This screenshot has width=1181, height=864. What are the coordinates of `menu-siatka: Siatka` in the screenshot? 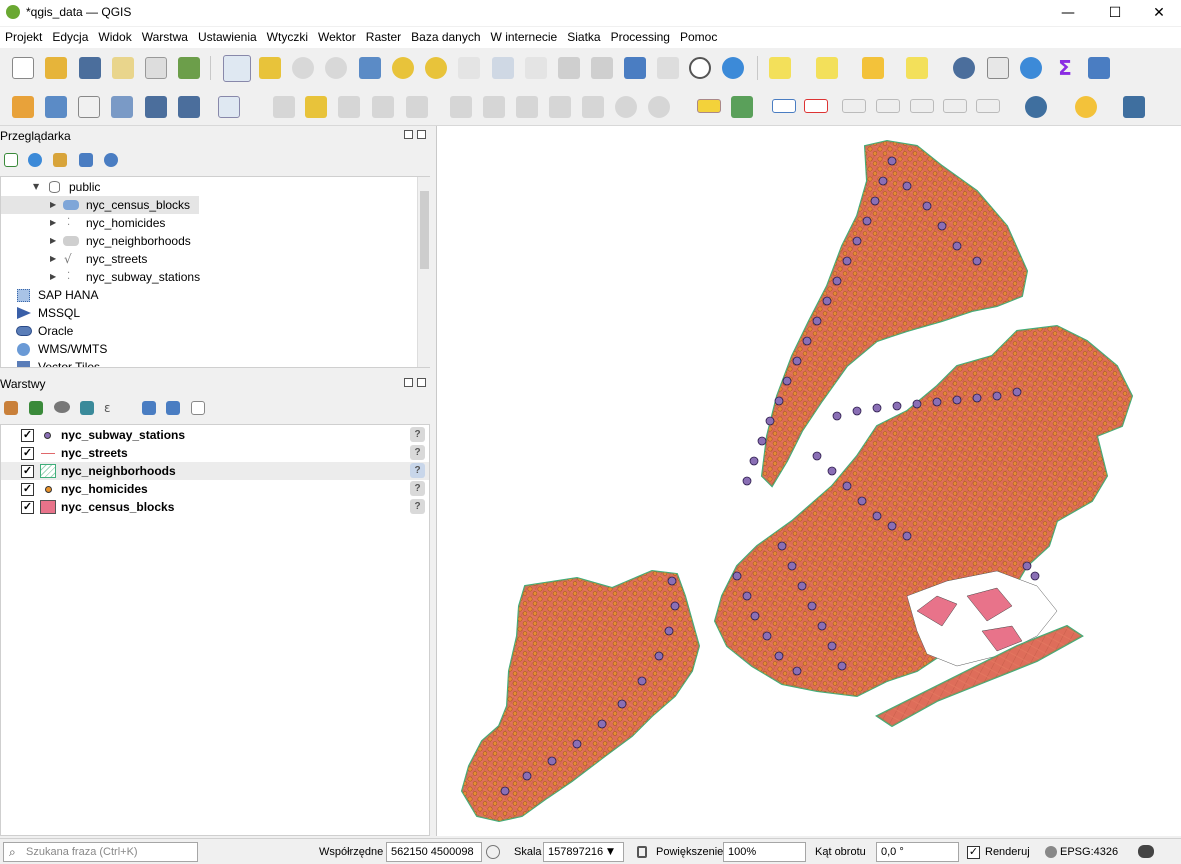 It's located at (583, 35).